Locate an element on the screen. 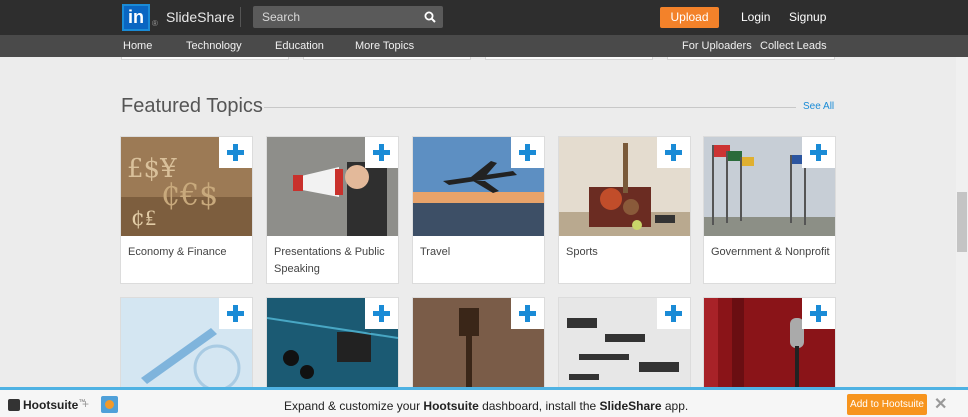 The width and height of the screenshot is (968, 417). topic-label: Travel is located at coordinates (435, 252).